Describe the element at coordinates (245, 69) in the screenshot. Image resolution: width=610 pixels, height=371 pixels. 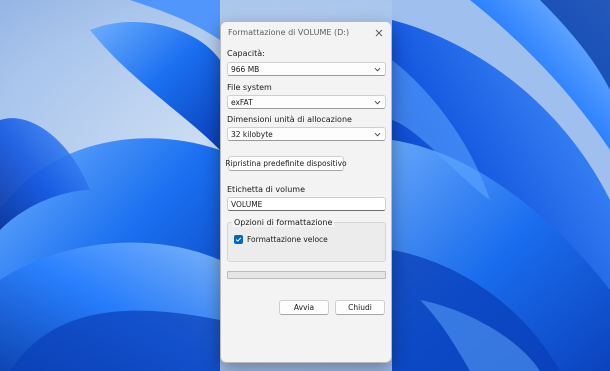
I see `capacity-value: 966 MB` at that location.